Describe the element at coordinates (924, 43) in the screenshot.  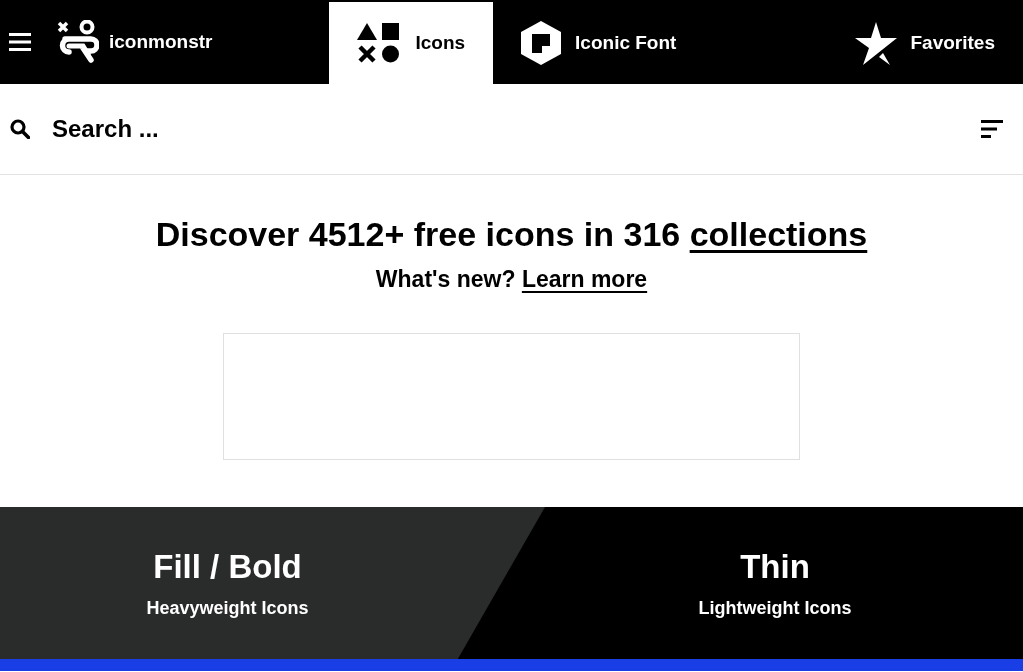
I see `nav-tab: Favorites` at that location.